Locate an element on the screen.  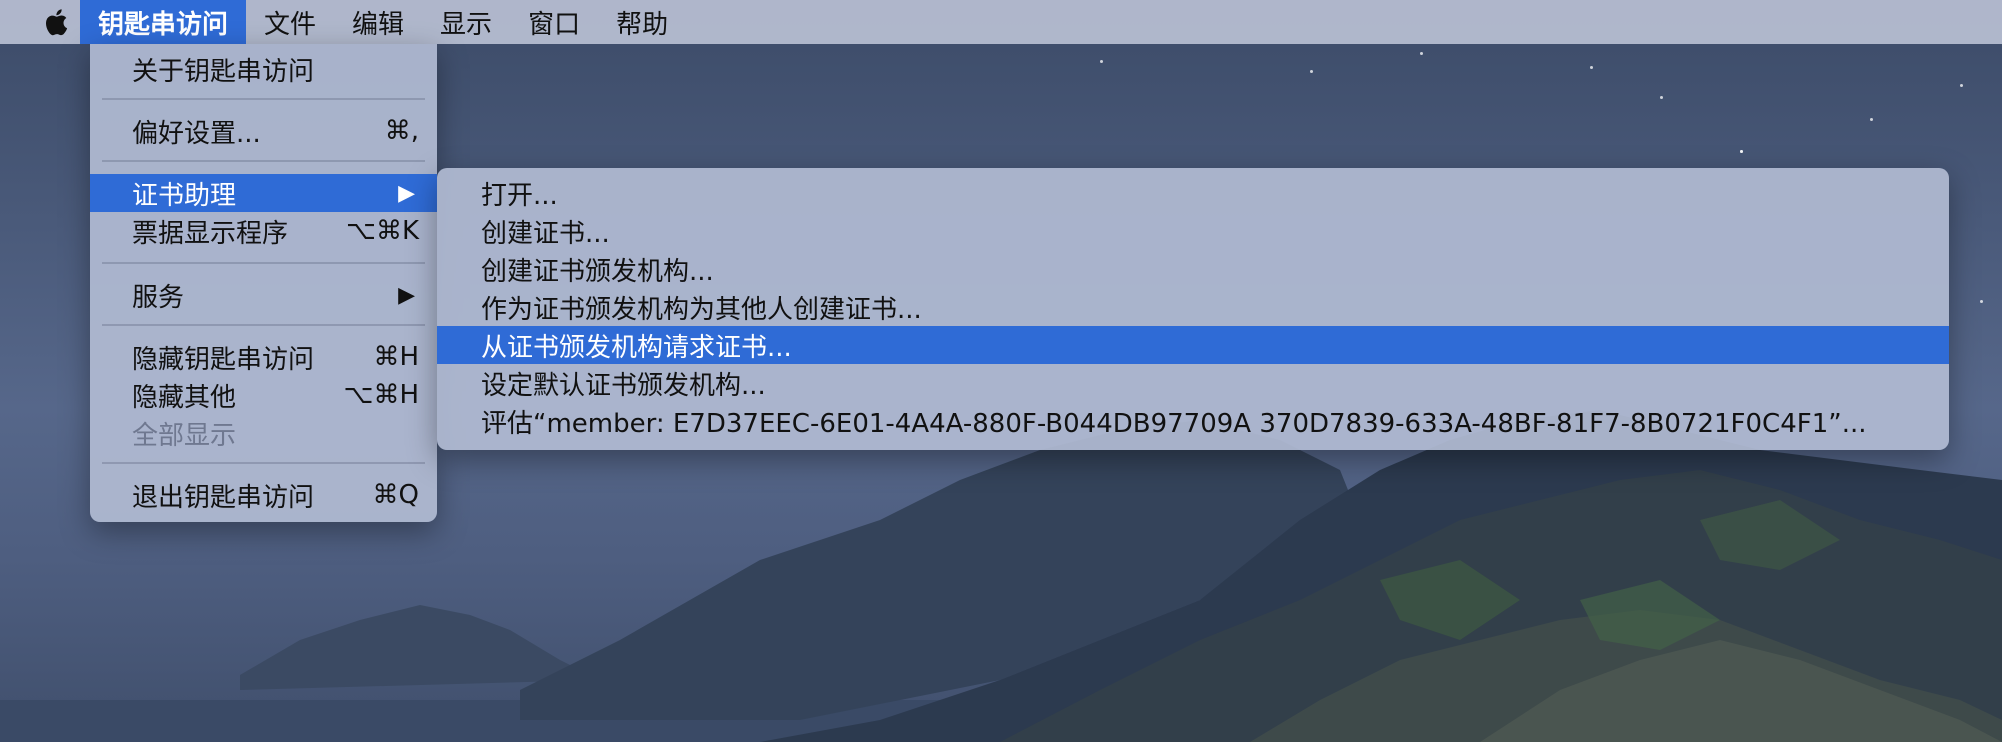
menu-help: 帮助 is located at coordinates (642, 22).